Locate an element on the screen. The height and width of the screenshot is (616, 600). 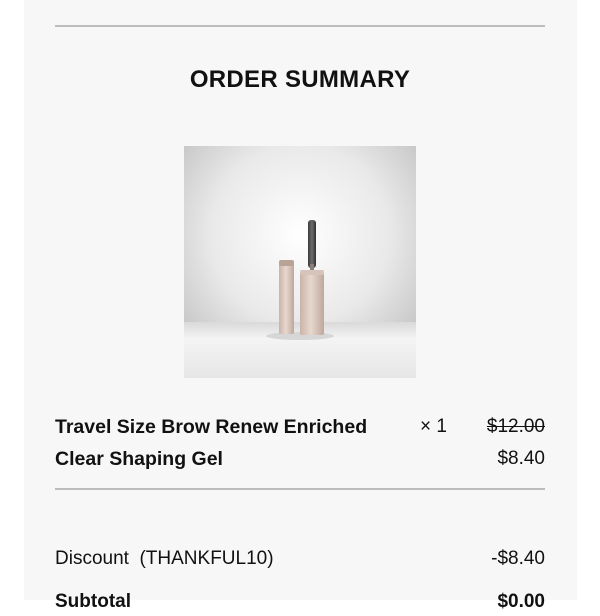
item-price: $8.40 is located at coordinates (521, 458).